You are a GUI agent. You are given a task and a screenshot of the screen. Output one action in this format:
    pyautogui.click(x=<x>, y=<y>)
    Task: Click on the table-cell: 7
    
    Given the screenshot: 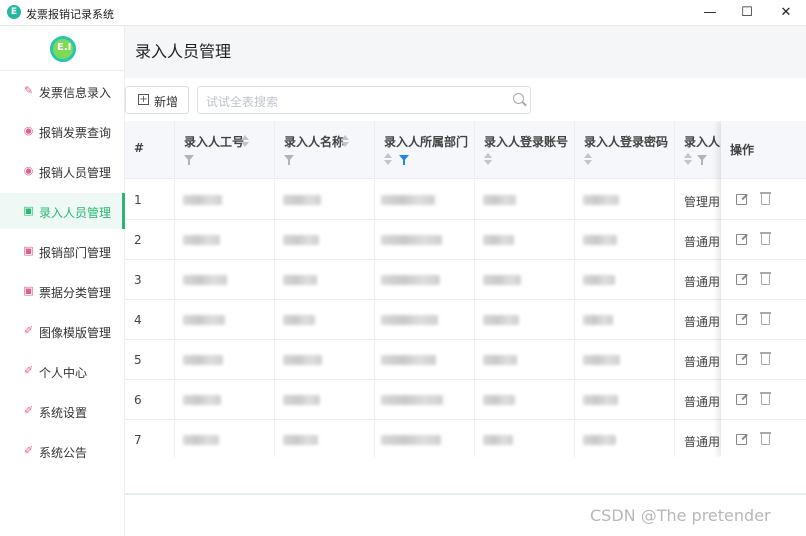 What is the action you would take?
    pyautogui.click(x=150, y=438)
    